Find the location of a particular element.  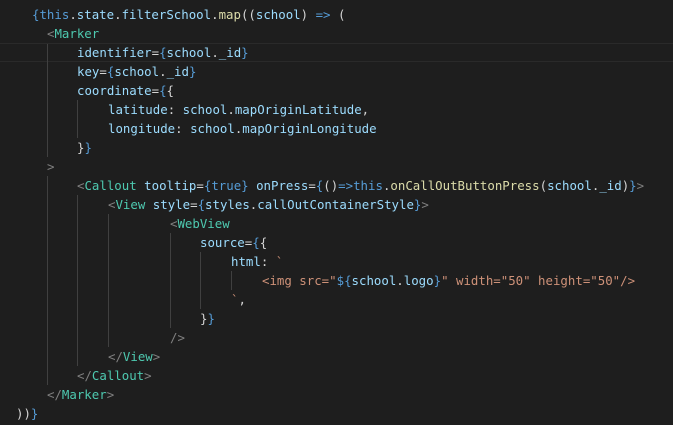

code-token: filterSchool is located at coordinates (166, 14).